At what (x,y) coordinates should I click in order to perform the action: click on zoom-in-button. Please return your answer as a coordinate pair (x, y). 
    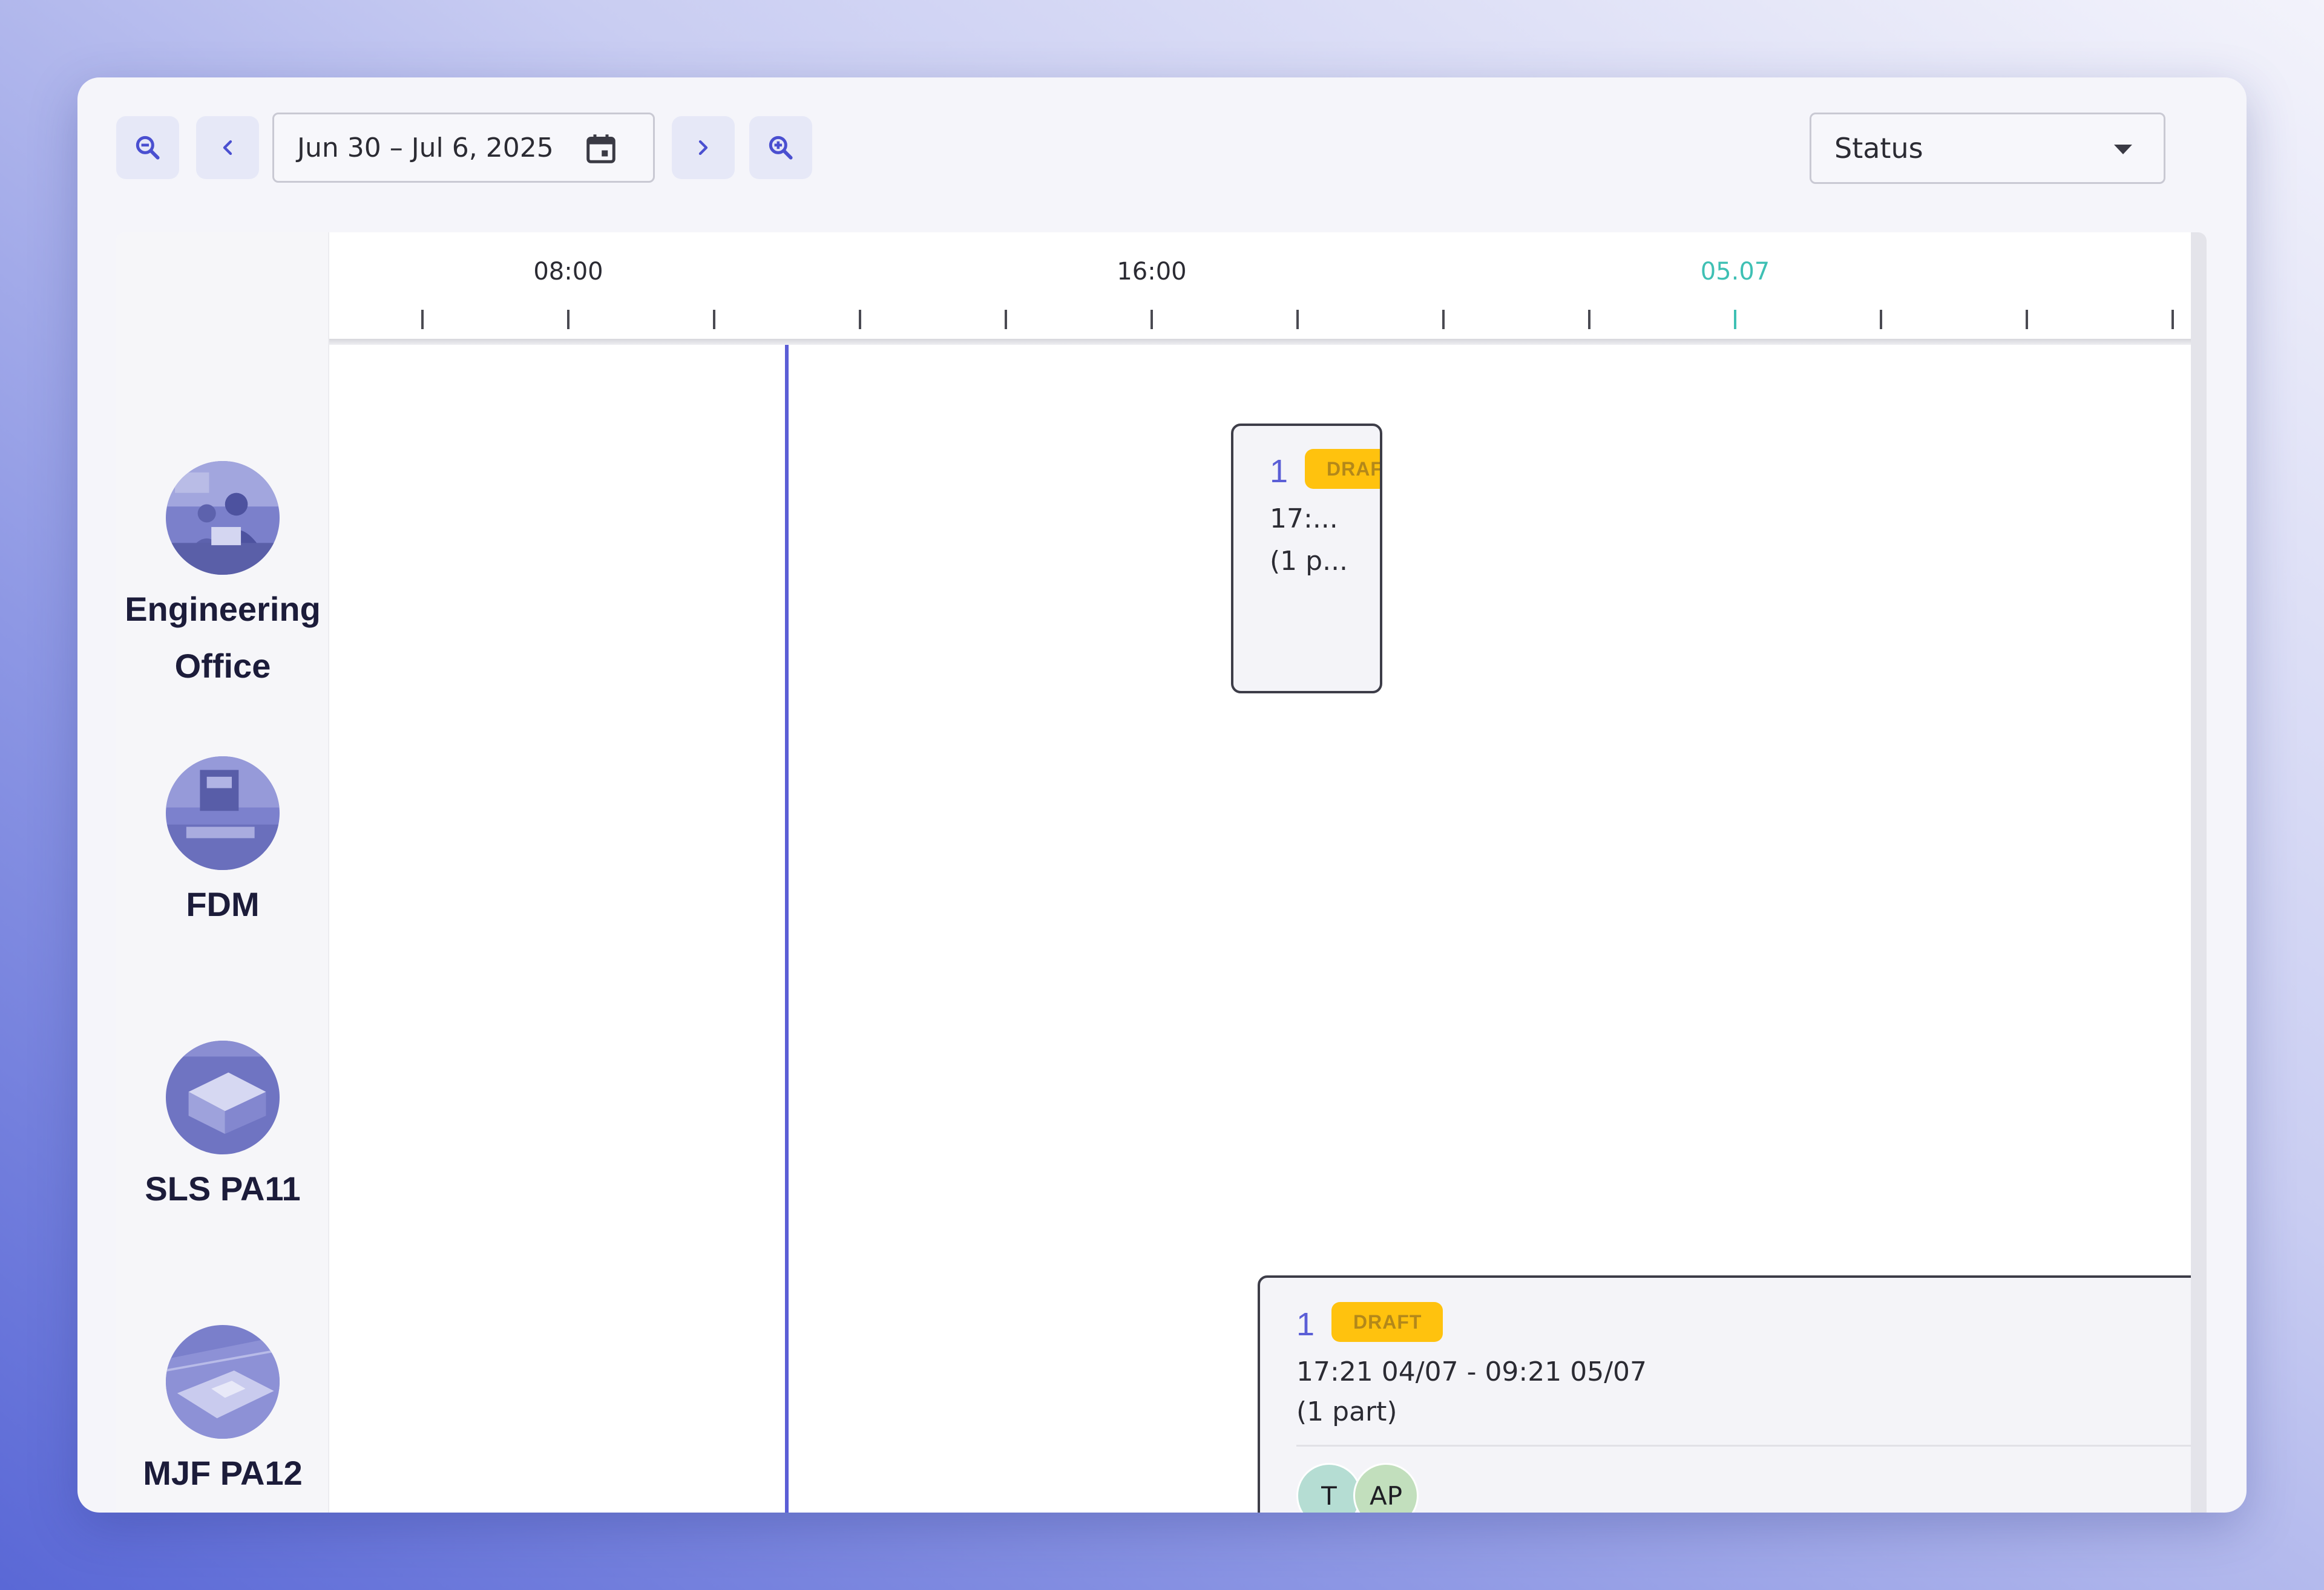
    Looking at the image, I should click on (781, 148).